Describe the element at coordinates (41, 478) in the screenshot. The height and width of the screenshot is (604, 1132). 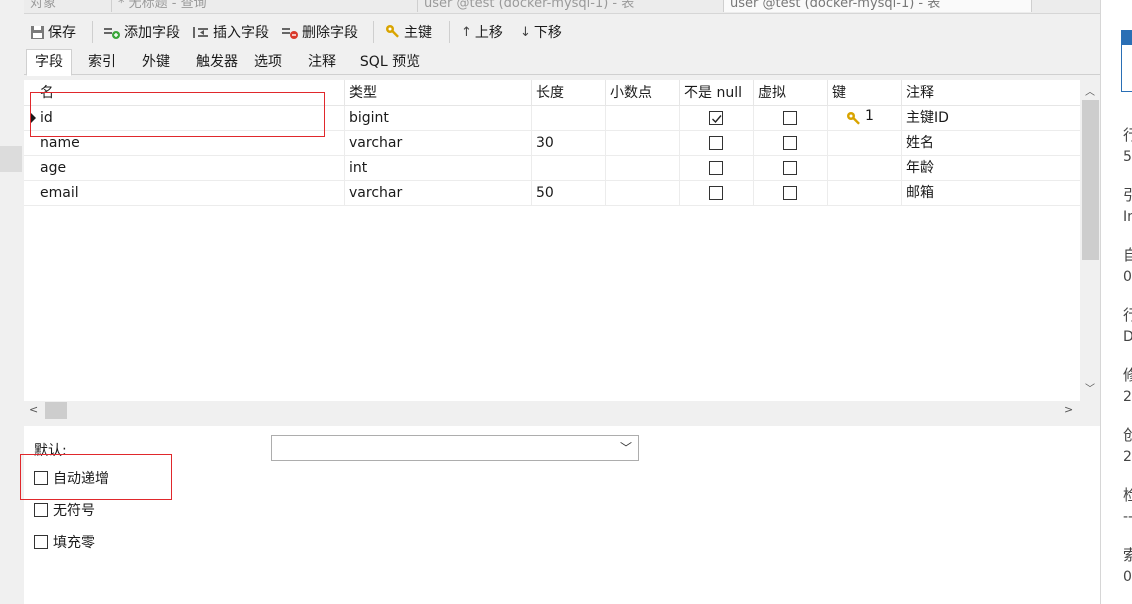
I see `auto-increment-checkbox` at that location.